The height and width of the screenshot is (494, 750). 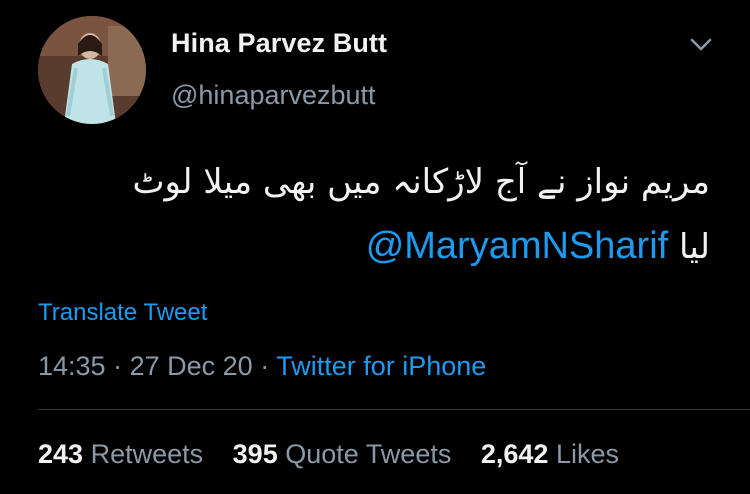 I want to click on tweet-time: 14:35, so click(x=72, y=366).